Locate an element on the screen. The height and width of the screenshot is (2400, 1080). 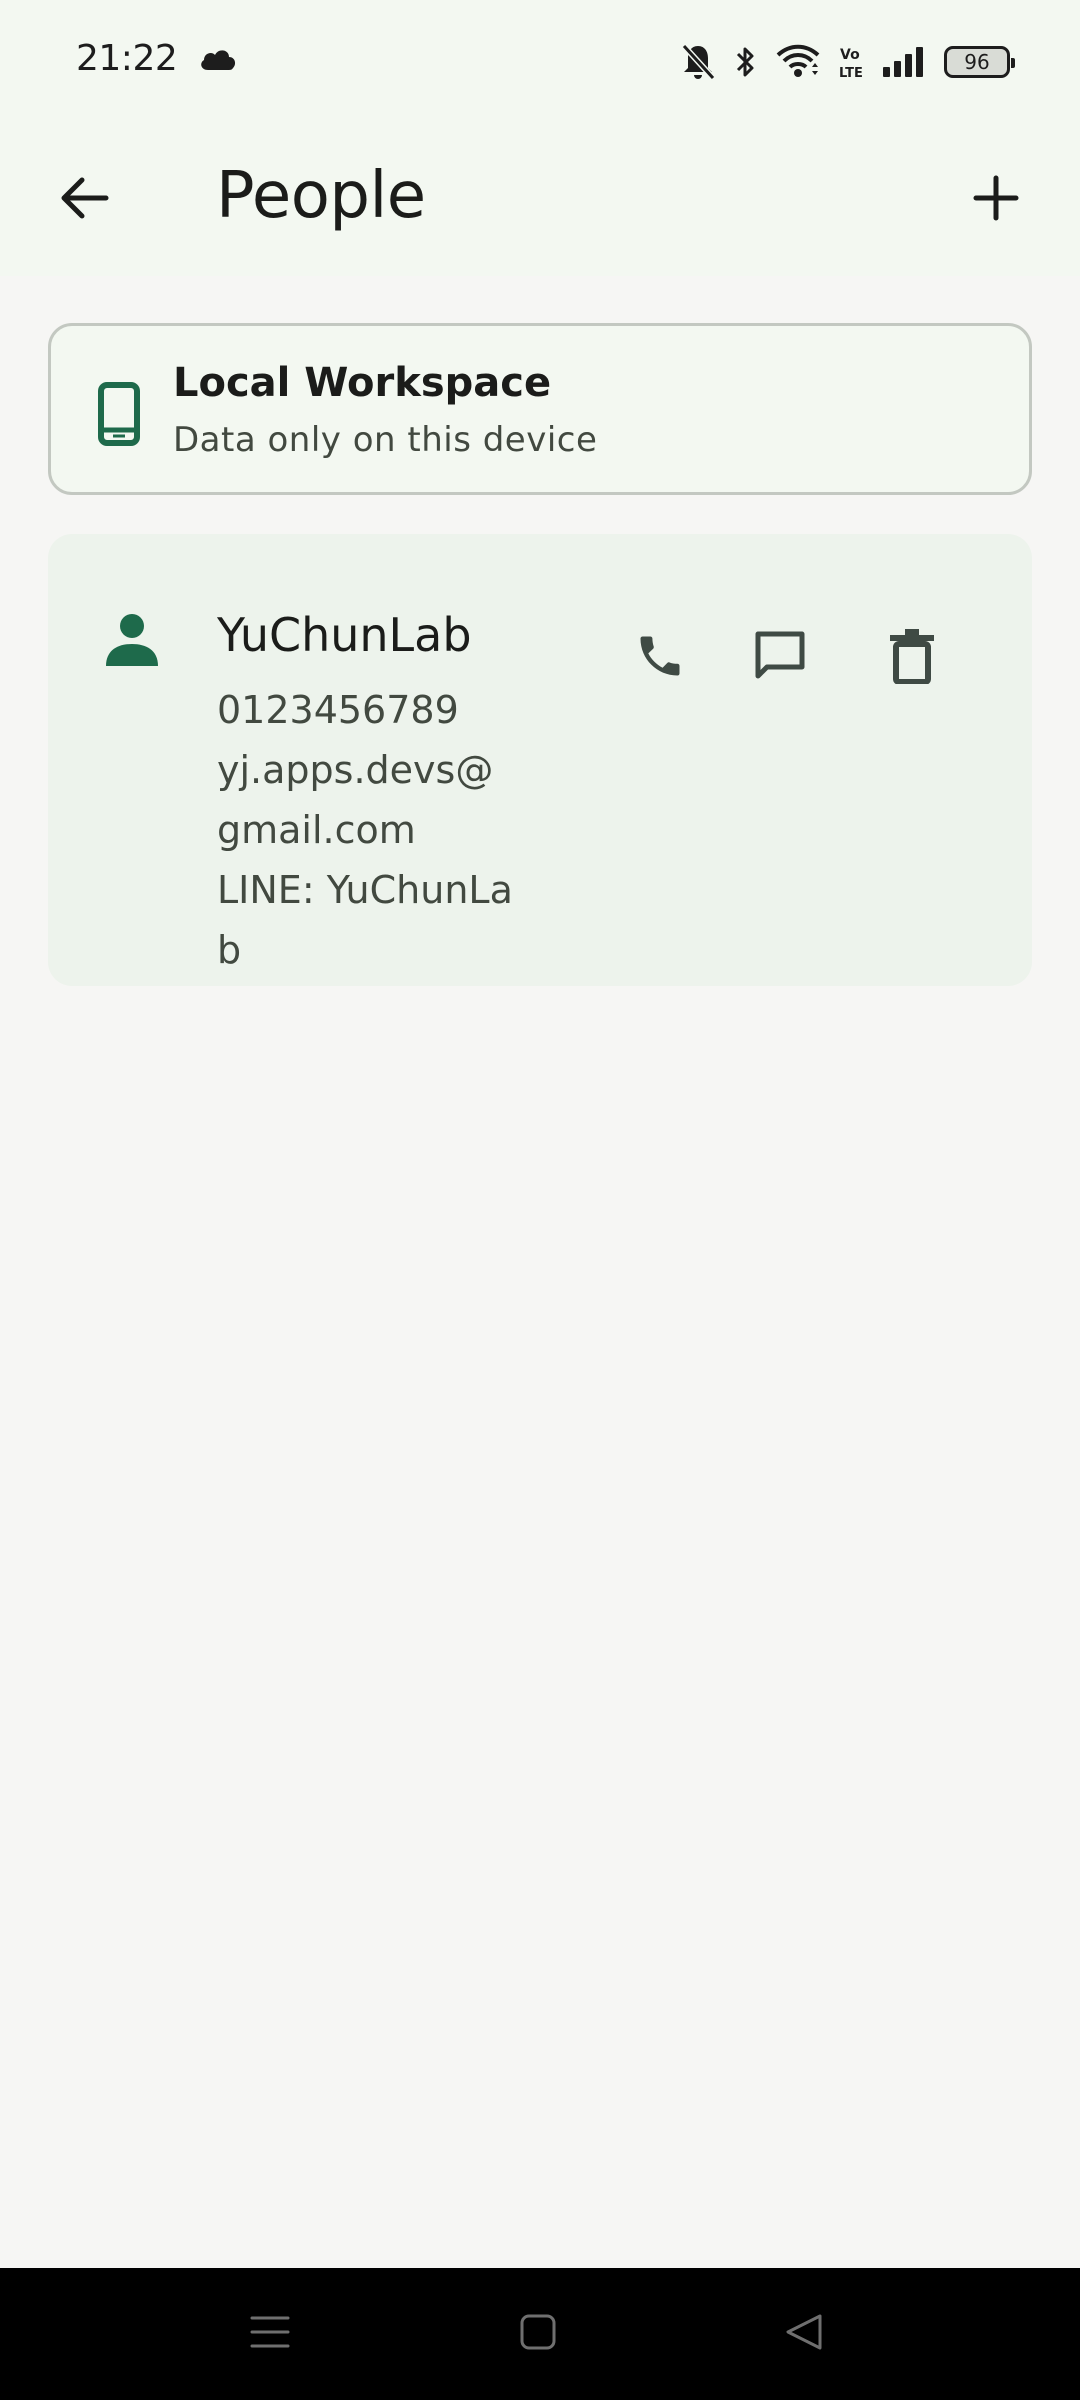
cloud-icon is located at coordinates (218, 59).